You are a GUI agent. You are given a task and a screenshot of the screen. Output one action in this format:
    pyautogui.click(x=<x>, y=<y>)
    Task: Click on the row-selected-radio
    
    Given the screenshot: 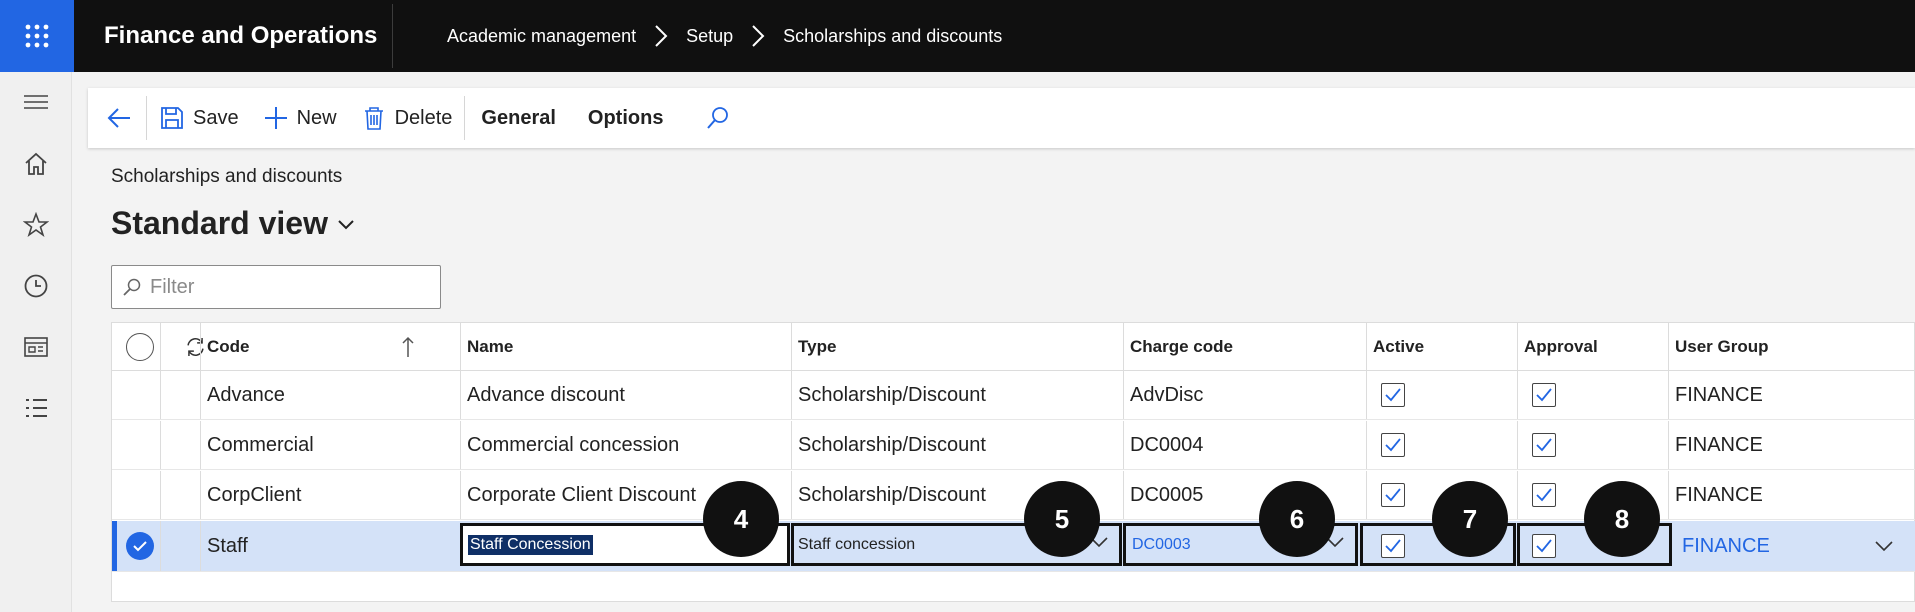 What is the action you would take?
    pyautogui.click(x=140, y=546)
    